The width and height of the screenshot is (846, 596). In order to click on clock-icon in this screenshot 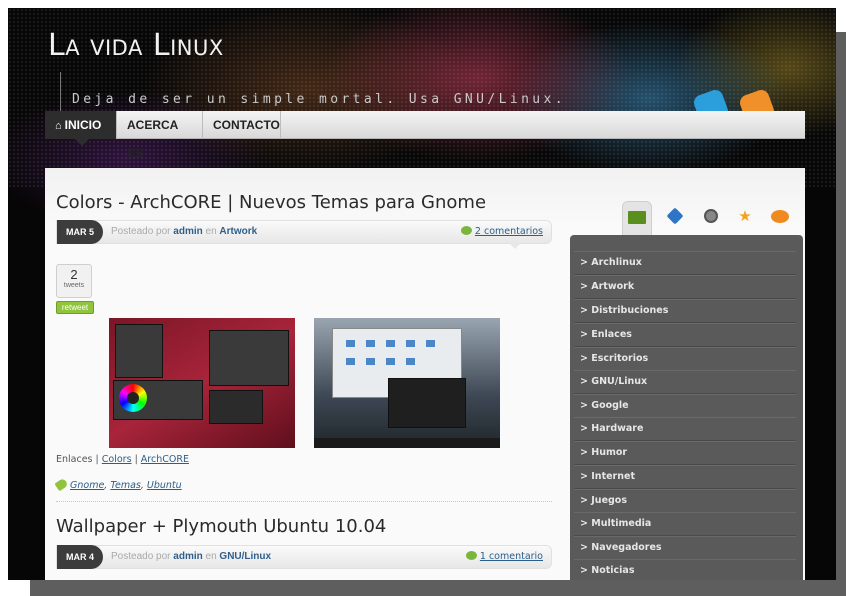, I will do `click(711, 216)`.